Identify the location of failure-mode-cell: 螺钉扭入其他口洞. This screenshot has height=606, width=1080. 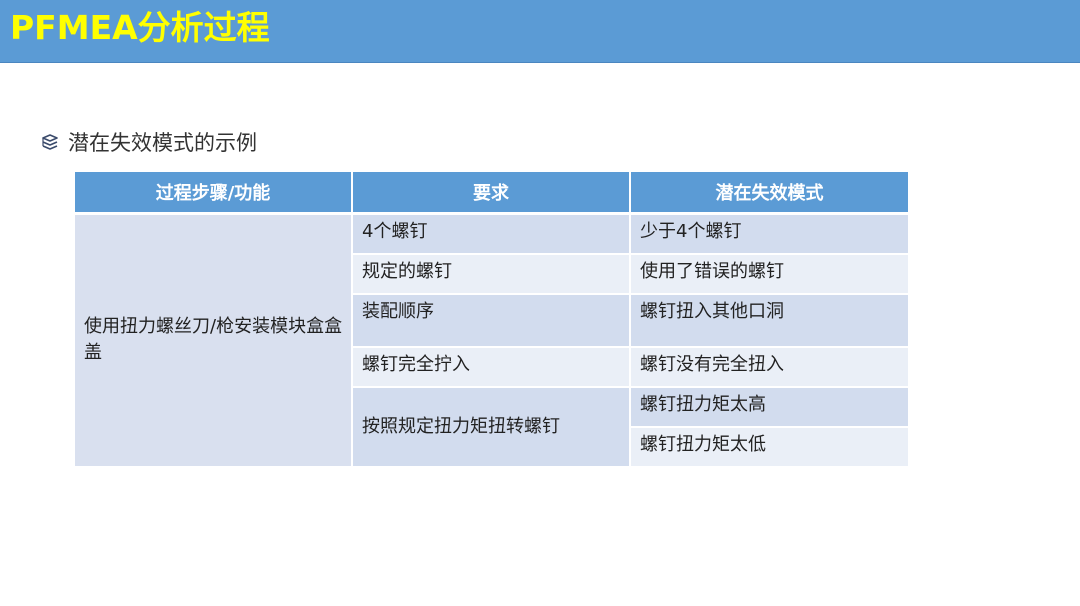
(769, 320).